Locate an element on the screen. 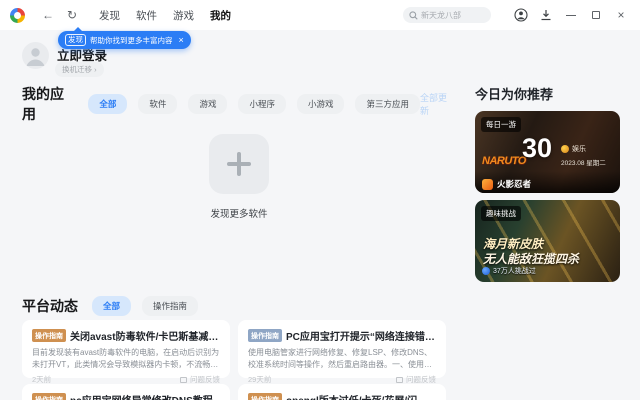  my-apps-title: 我的应用 is located at coordinates (43, 104).